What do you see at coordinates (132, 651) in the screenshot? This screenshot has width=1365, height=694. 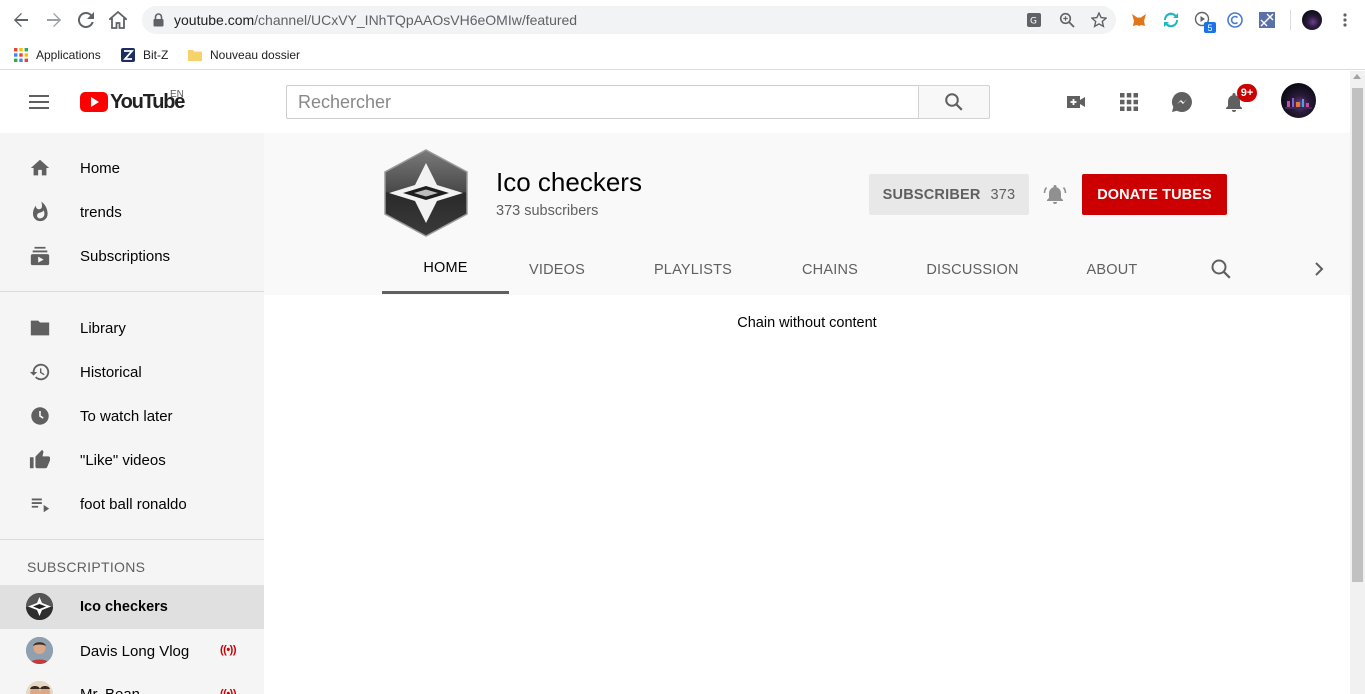 I see `sidebar-sub-davis-long-vlog: Davis Long Vlog ((•))` at bounding box center [132, 651].